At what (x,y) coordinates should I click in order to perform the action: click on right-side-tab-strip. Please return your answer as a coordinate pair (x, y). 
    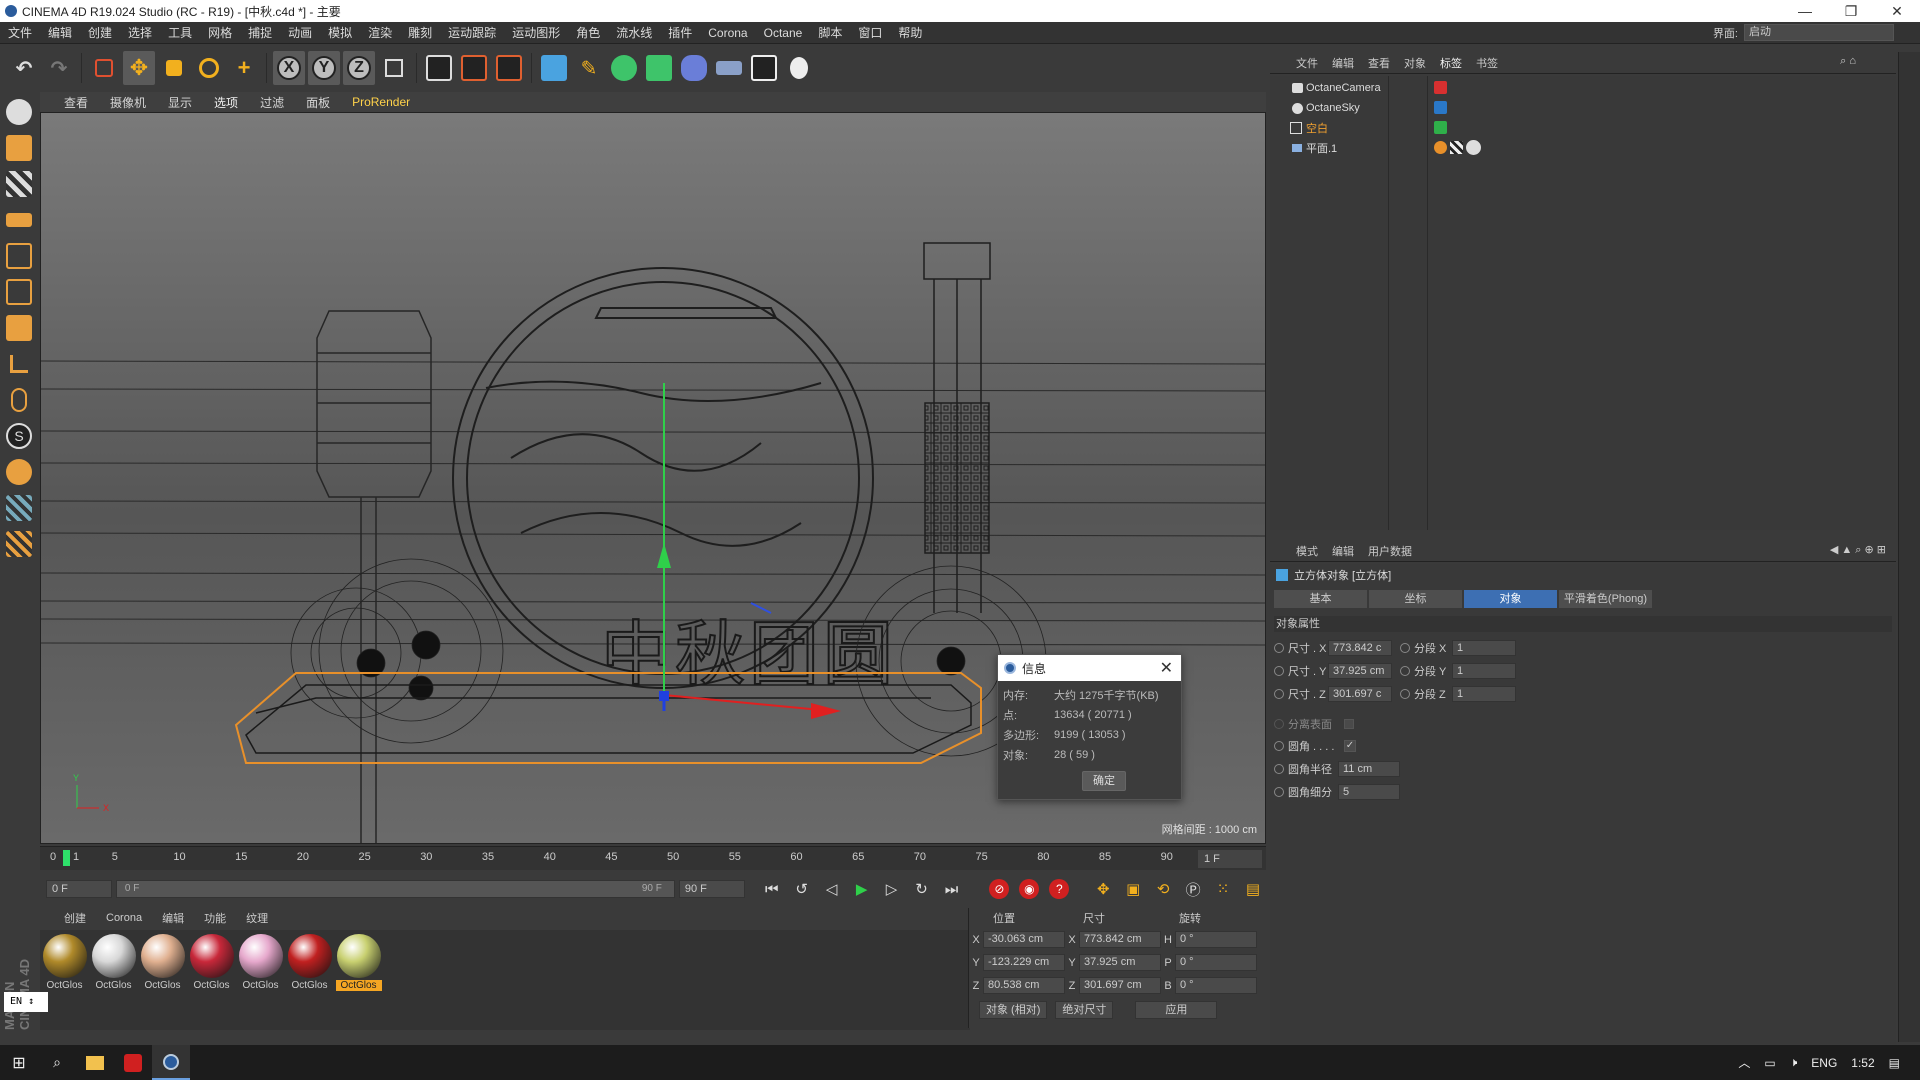
    Looking at the image, I should click on (1909, 547).